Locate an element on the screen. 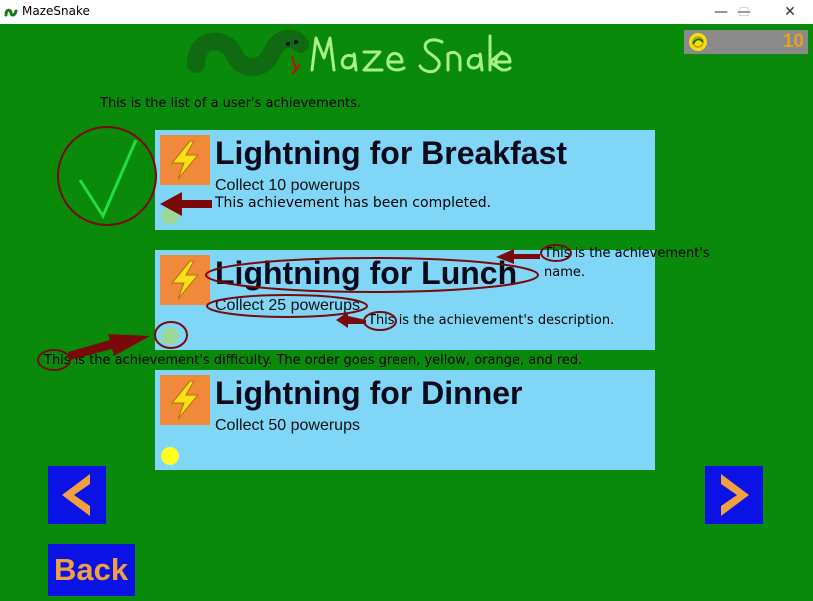  previous-page-button is located at coordinates (77, 495).